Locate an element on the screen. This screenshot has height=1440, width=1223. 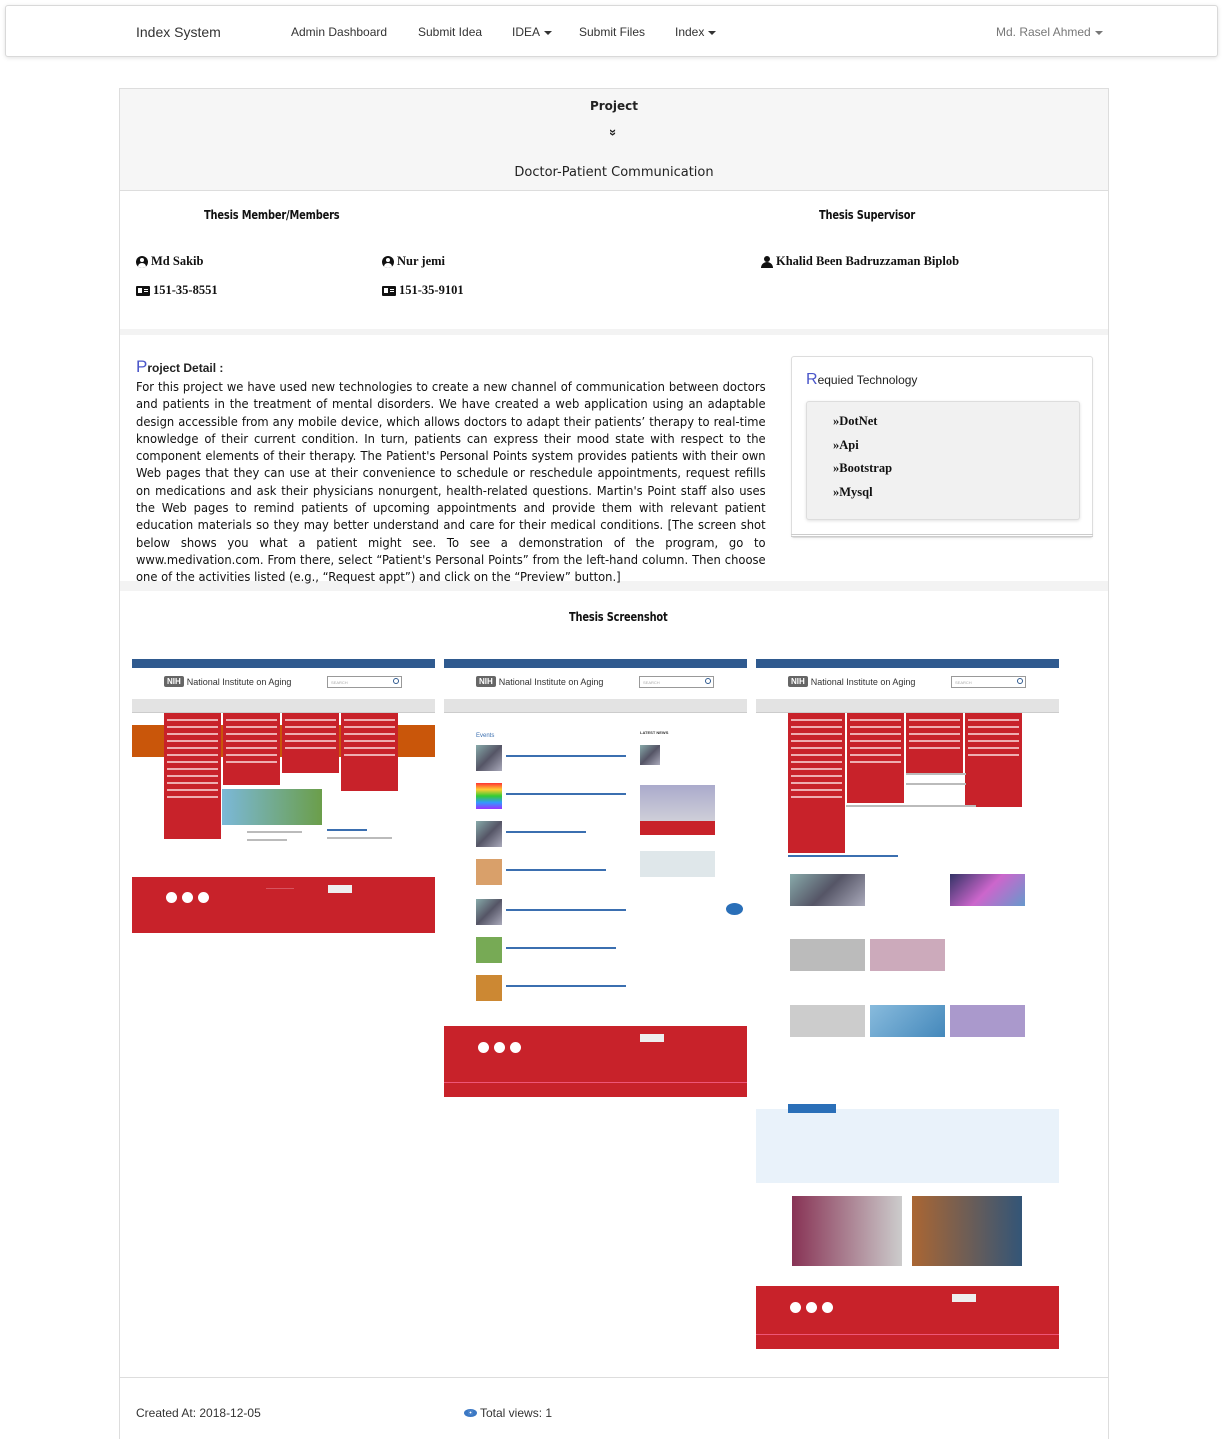
navbar-brand: Index System is located at coordinates (178, 32).